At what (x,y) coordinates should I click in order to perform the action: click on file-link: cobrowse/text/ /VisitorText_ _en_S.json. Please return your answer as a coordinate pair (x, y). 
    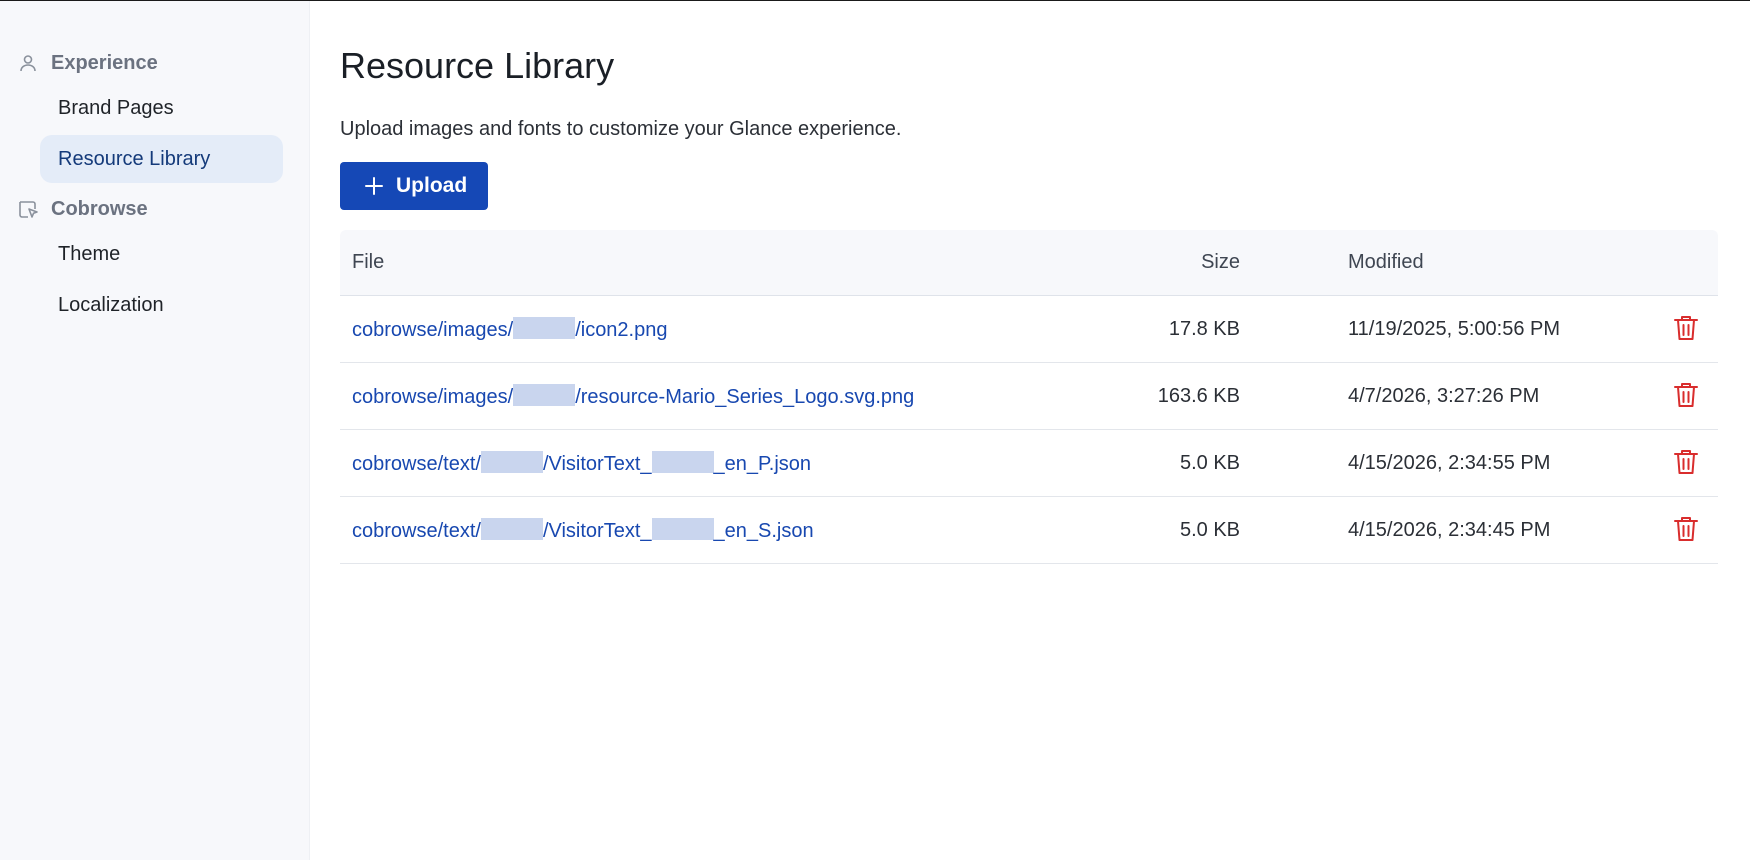
    Looking at the image, I should click on (583, 529).